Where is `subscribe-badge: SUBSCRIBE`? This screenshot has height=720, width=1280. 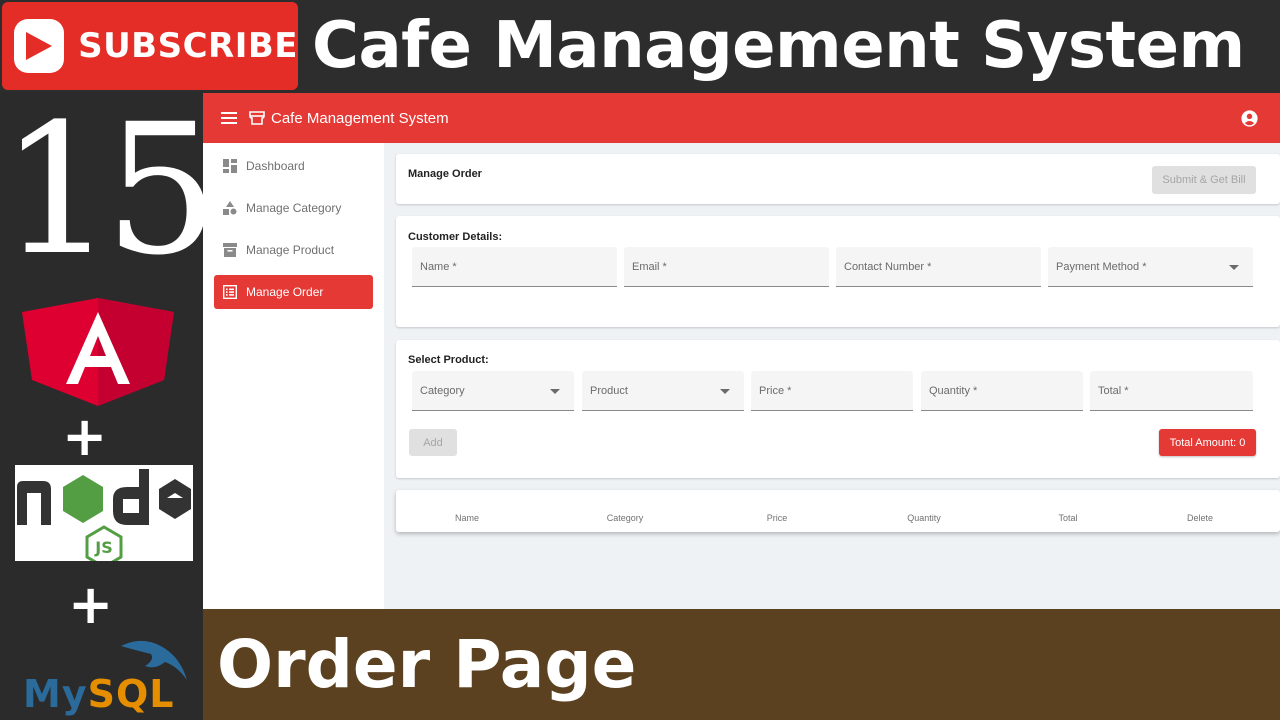
subscribe-badge: SUBSCRIBE is located at coordinates (150, 46).